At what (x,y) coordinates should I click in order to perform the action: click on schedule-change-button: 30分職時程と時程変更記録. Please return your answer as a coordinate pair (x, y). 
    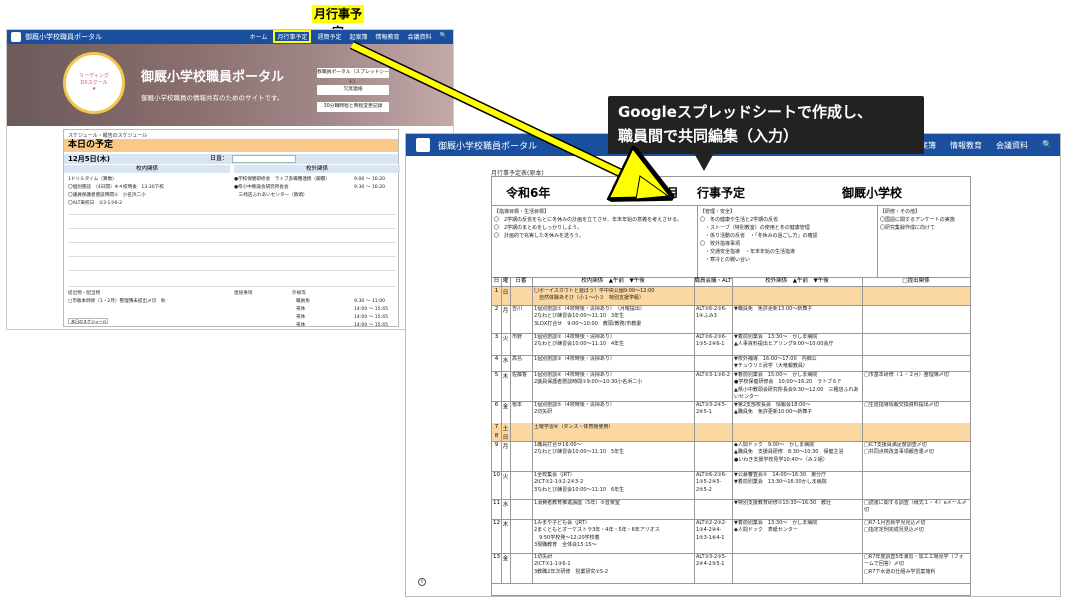
    Looking at the image, I should click on (353, 107).